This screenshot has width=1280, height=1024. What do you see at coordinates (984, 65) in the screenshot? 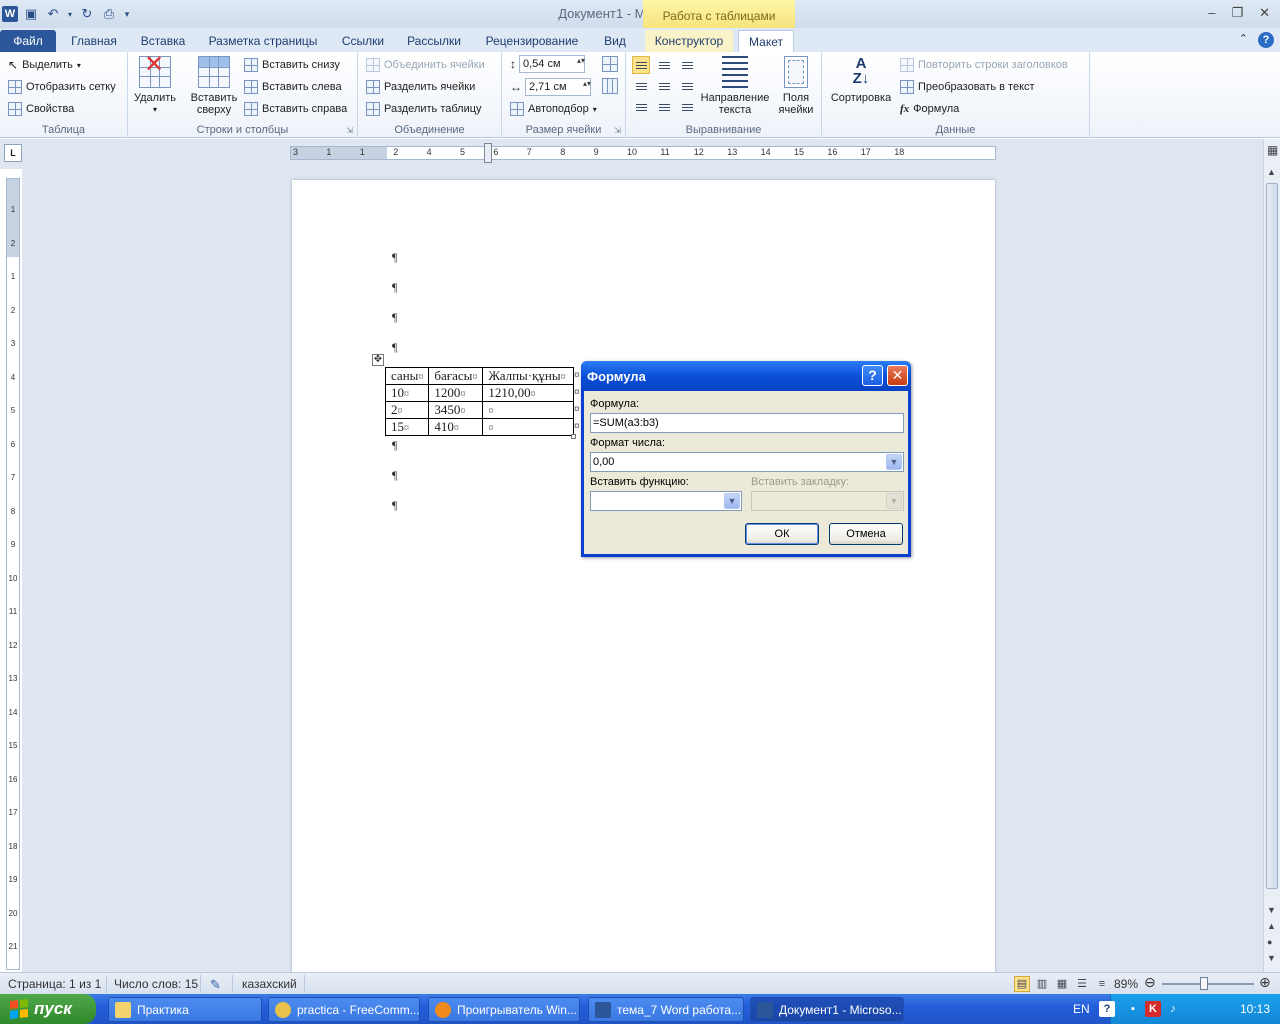
I see `repeat-header-rows-button: Повторить строки заголовков` at bounding box center [984, 65].